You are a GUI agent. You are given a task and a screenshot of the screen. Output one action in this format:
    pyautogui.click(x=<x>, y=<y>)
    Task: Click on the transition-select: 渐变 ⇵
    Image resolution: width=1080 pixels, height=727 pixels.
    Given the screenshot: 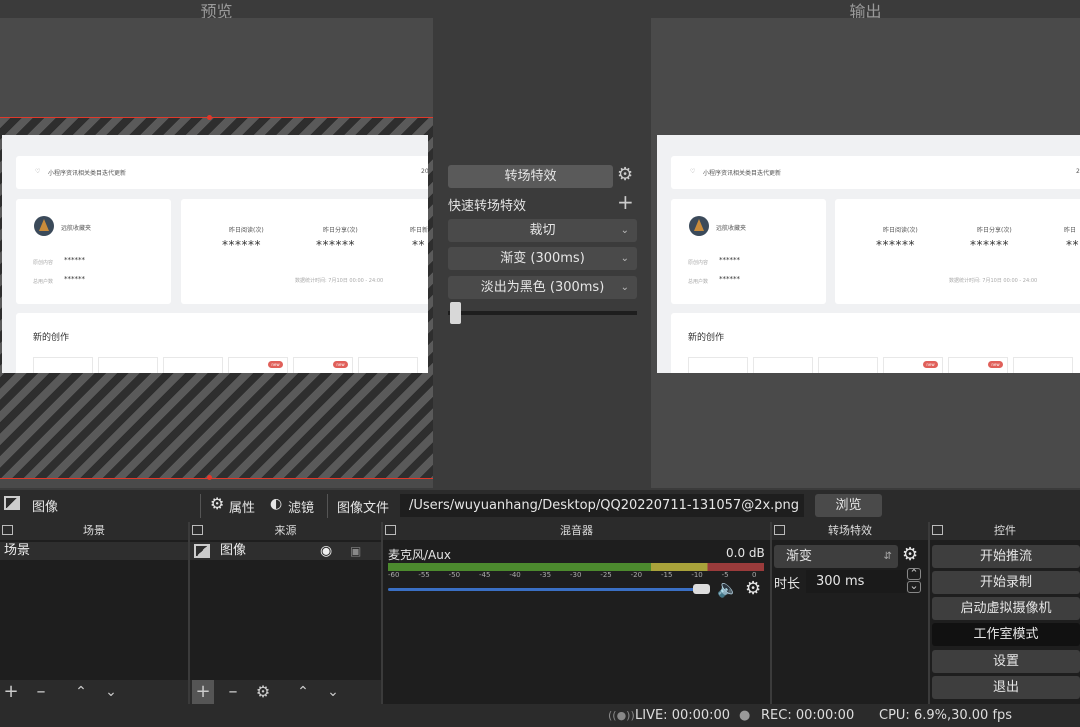 What is the action you would take?
    pyautogui.click(x=836, y=556)
    